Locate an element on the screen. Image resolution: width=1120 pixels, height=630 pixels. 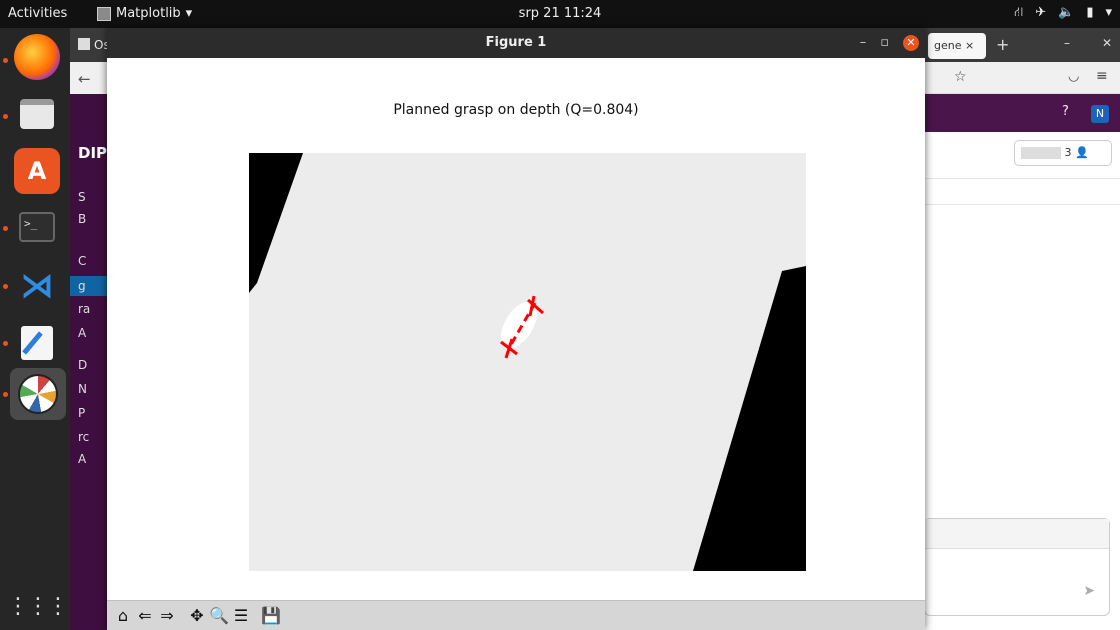
window-title: Figure 1 is located at coordinates (516, 42).